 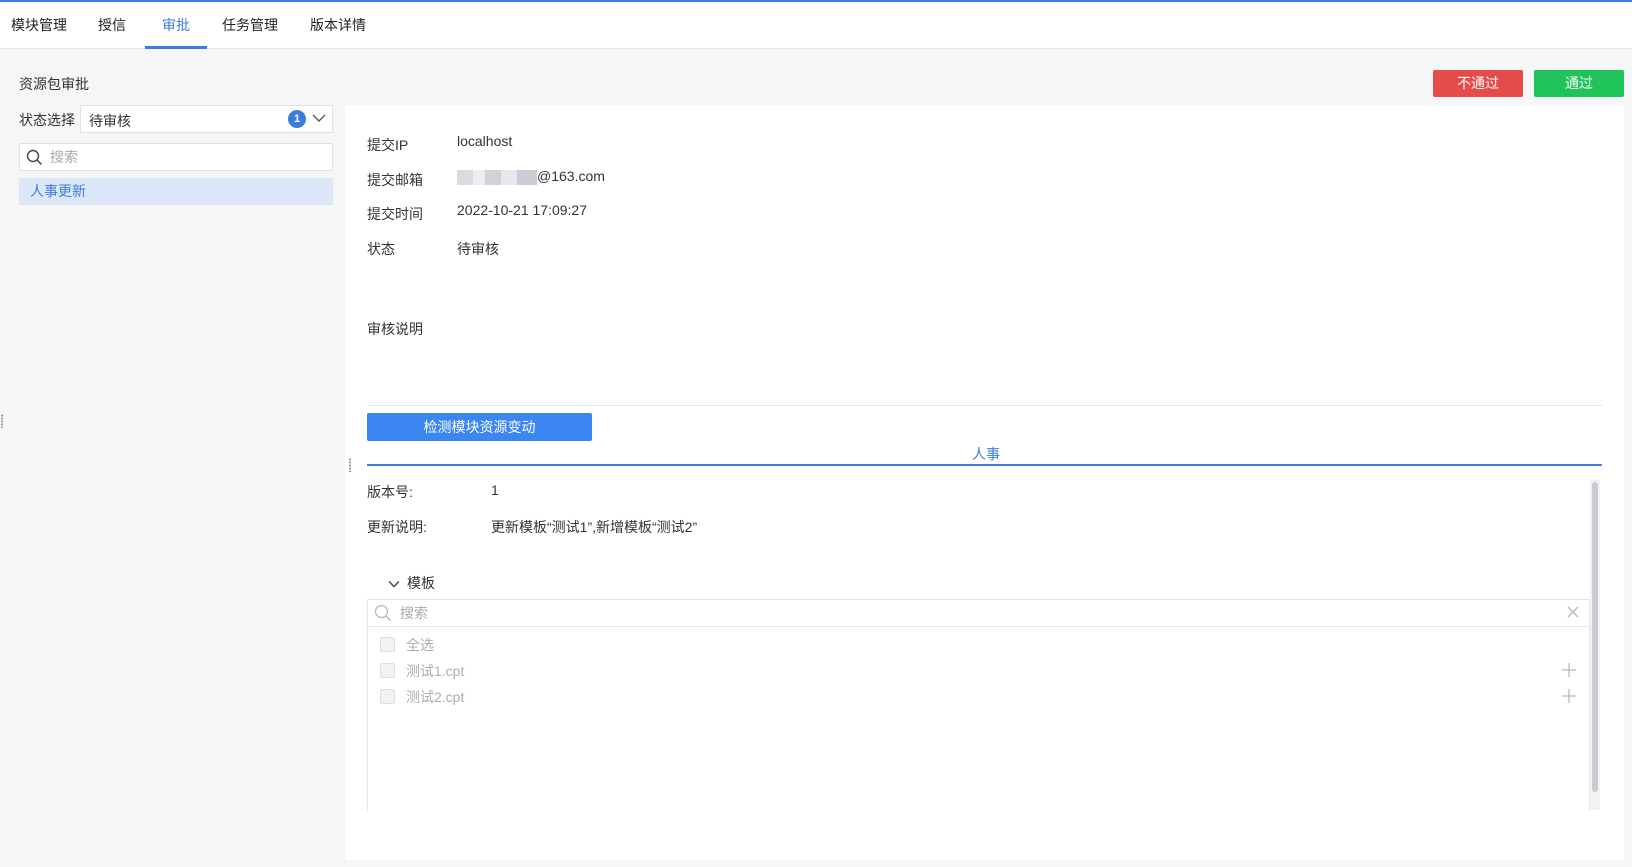 I want to click on template-search-input, so click(x=950, y=613).